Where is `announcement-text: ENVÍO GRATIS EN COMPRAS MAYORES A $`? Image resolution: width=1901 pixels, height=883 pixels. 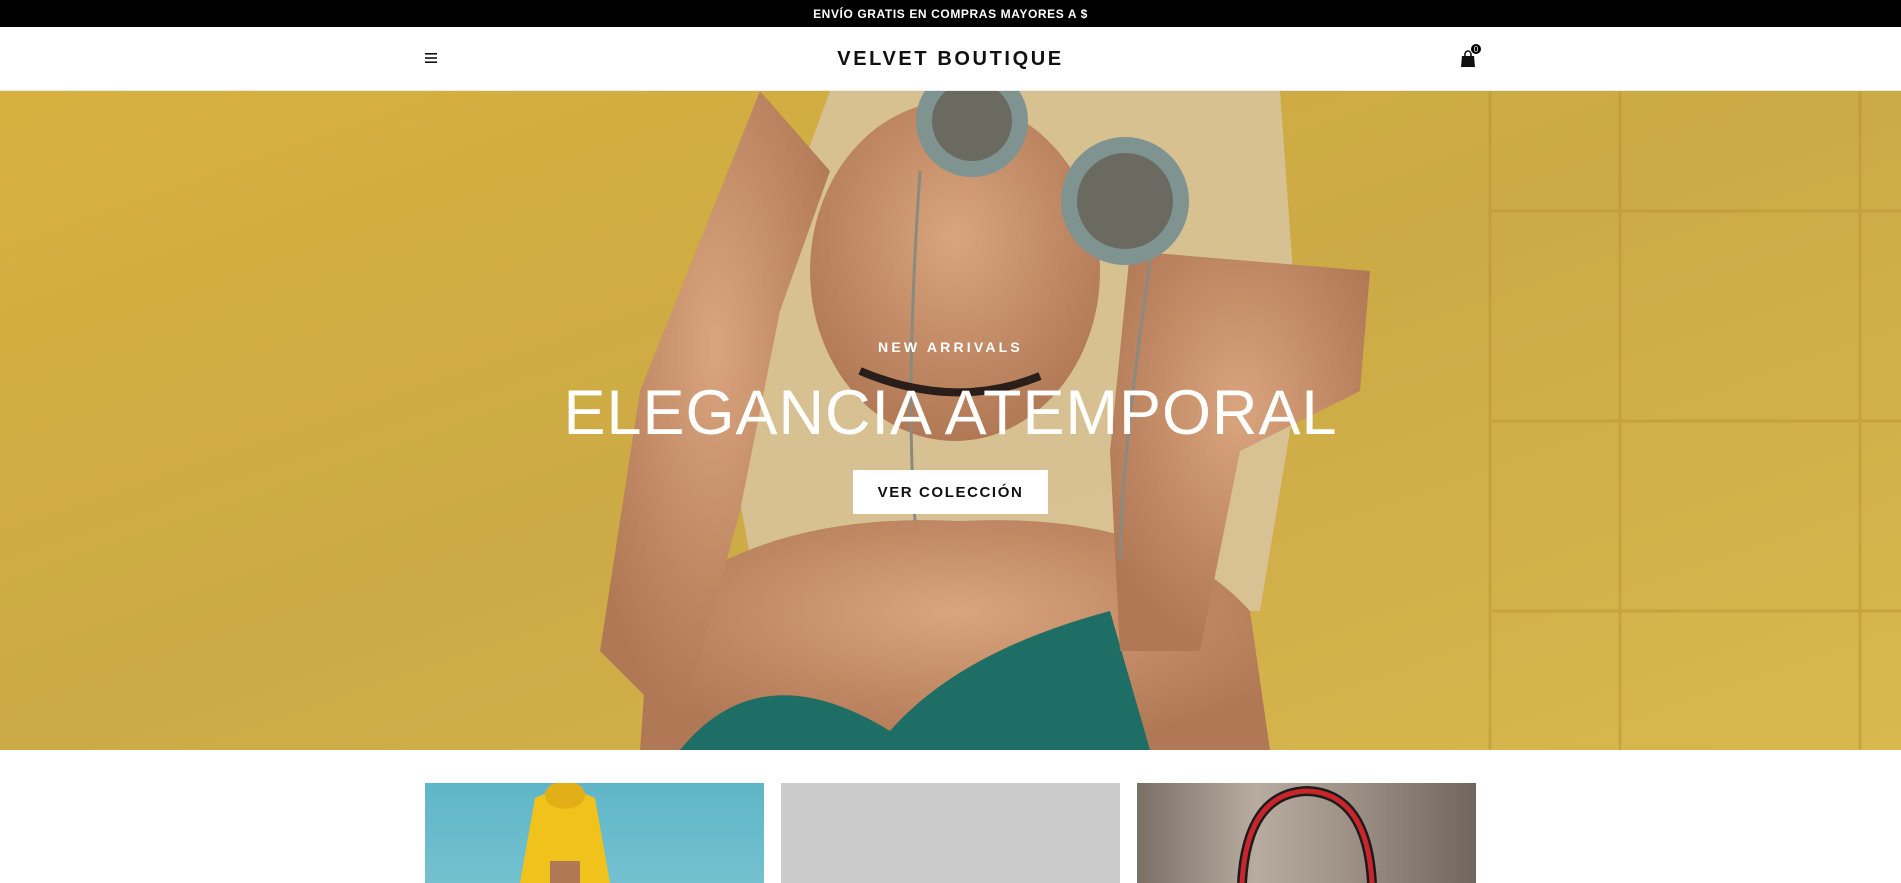 announcement-text: ENVÍO GRATIS EN COMPRAS MAYORES A $ is located at coordinates (950, 13).